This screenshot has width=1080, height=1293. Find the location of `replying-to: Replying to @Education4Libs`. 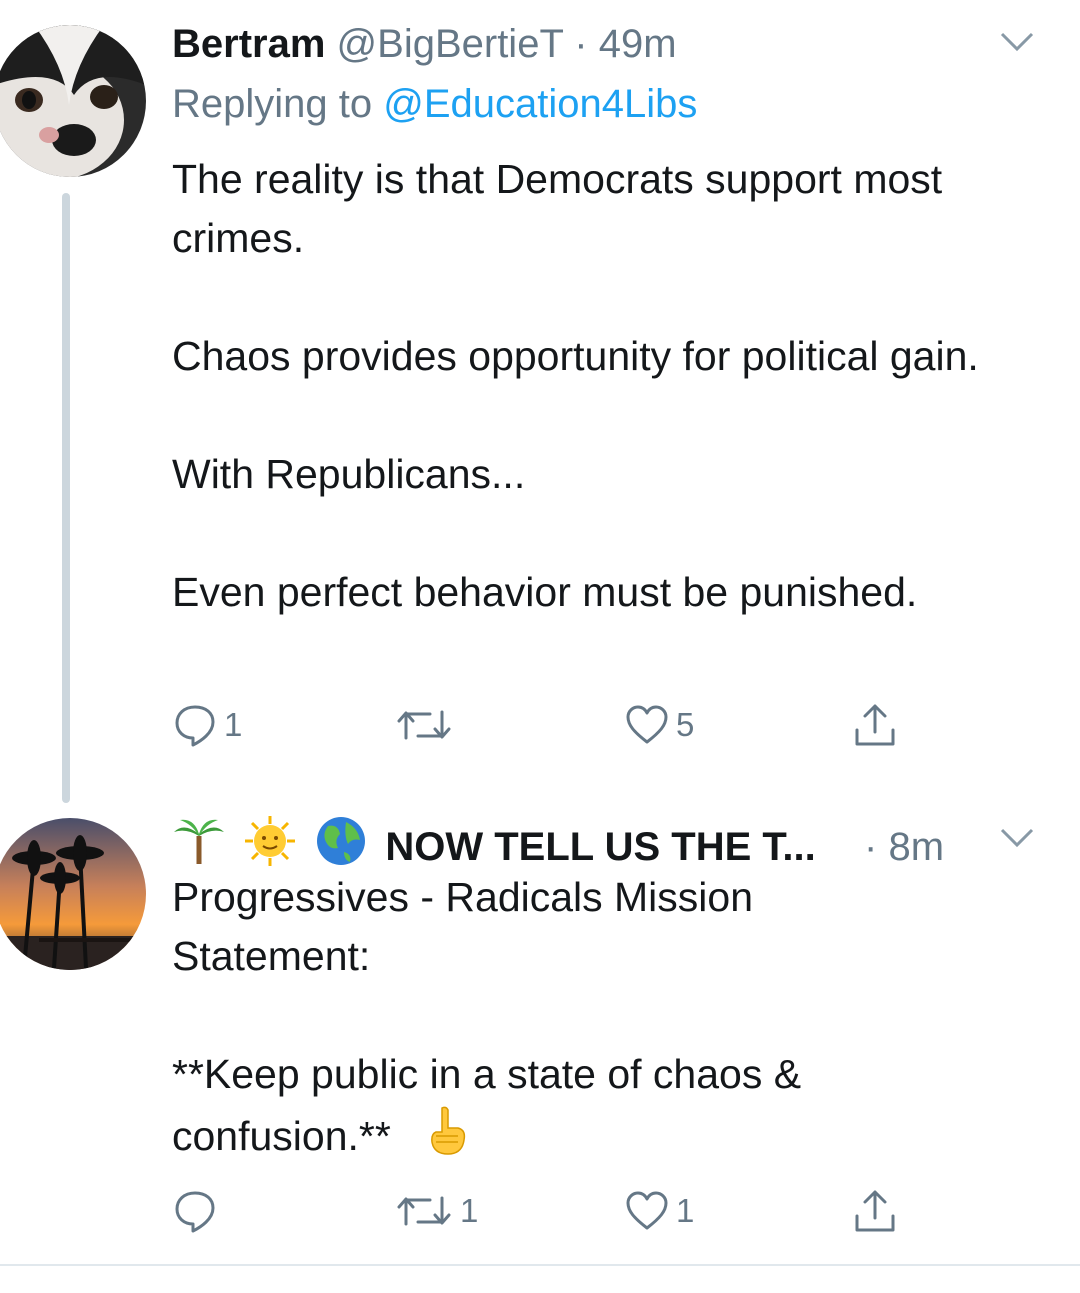

replying-to: Replying to @Education4Libs is located at coordinates (434, 104).